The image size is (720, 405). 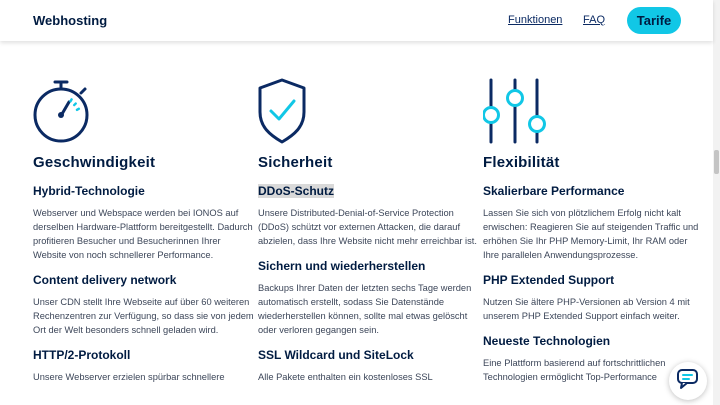 I want to click on feature-title-highlighted: DDoS-Schutz, so click(x=369, y=191).